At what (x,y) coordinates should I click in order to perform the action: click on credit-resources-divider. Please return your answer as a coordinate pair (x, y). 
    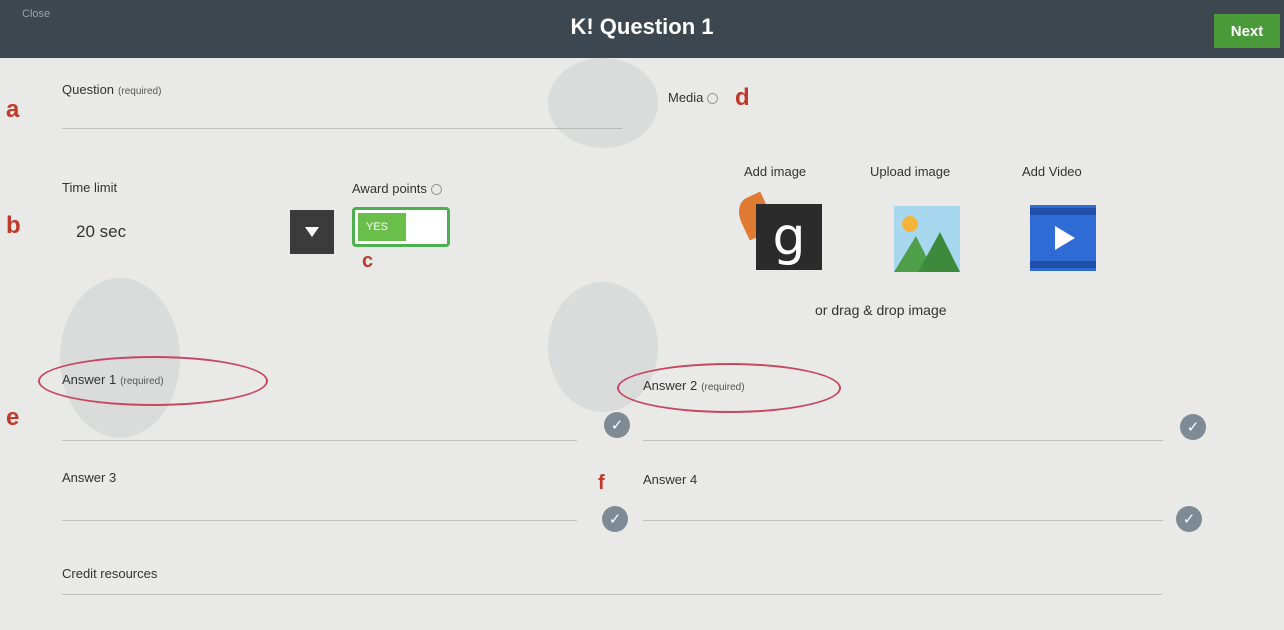
    Looking at the image, I should click on (612, 594).